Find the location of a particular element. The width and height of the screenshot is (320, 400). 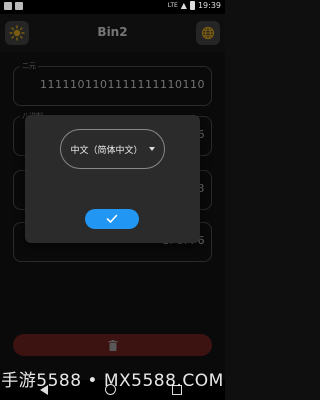

signal-icon: ▲ is located at coordinates (183, 5).